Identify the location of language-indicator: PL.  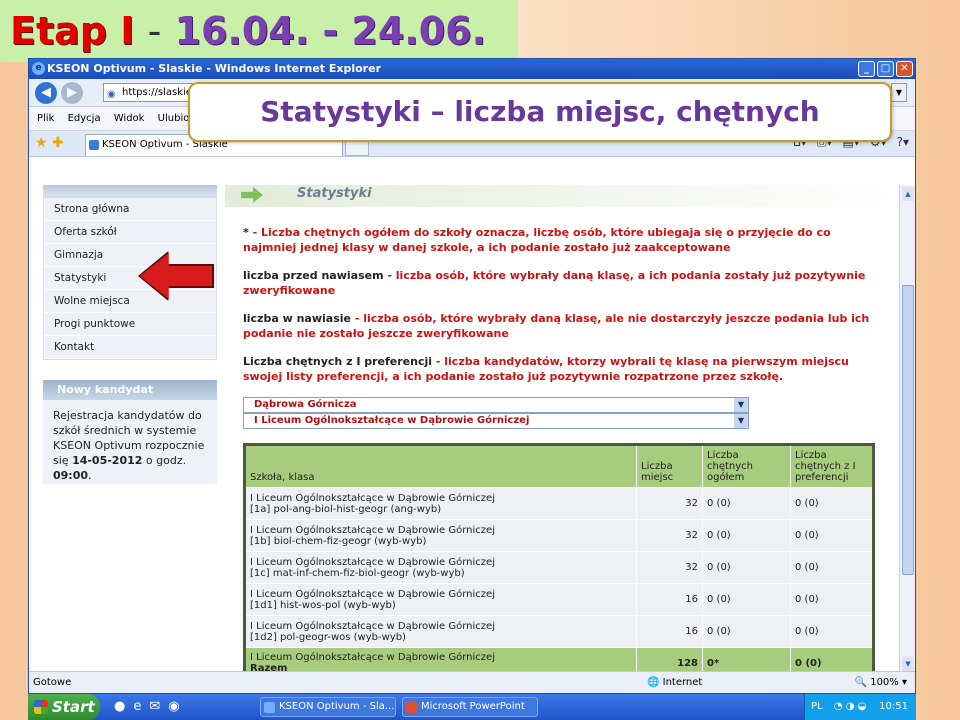
(817, 706).